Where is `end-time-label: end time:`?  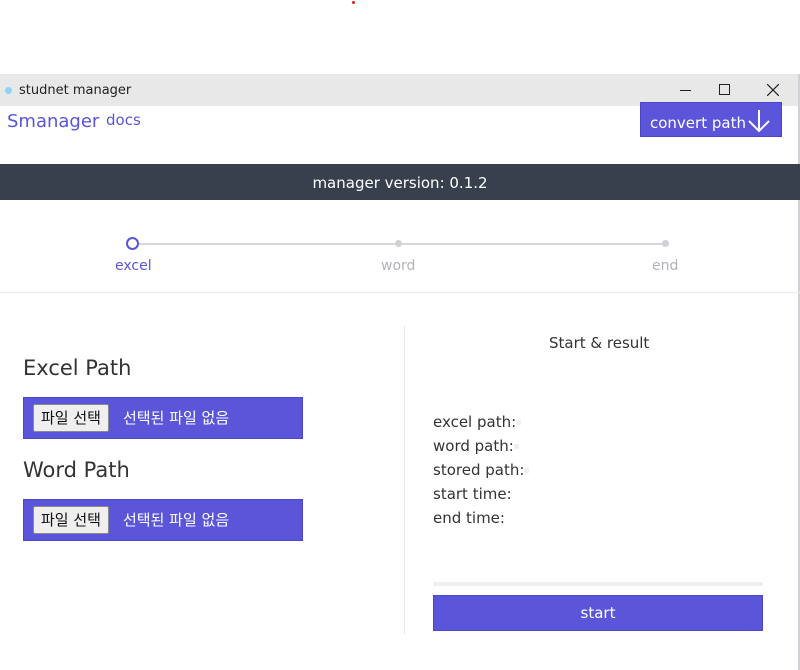
end-time-label: end time: is located at coordinates (469, 518).